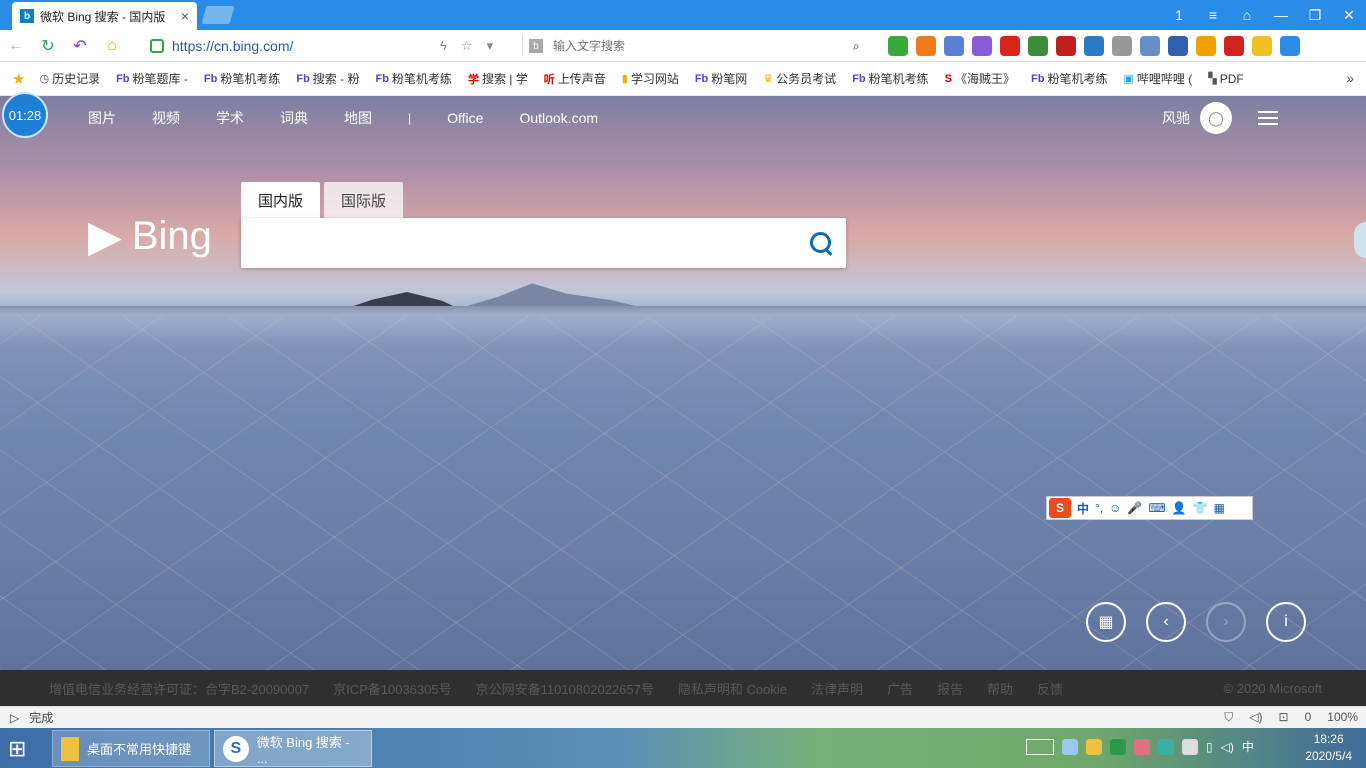 Image resolution: width=1366 pixels, height=768 pixels. Describe the element at coordinates (1179, 15) in the screenshot. I see `tab-count-icon: 1` at that location.